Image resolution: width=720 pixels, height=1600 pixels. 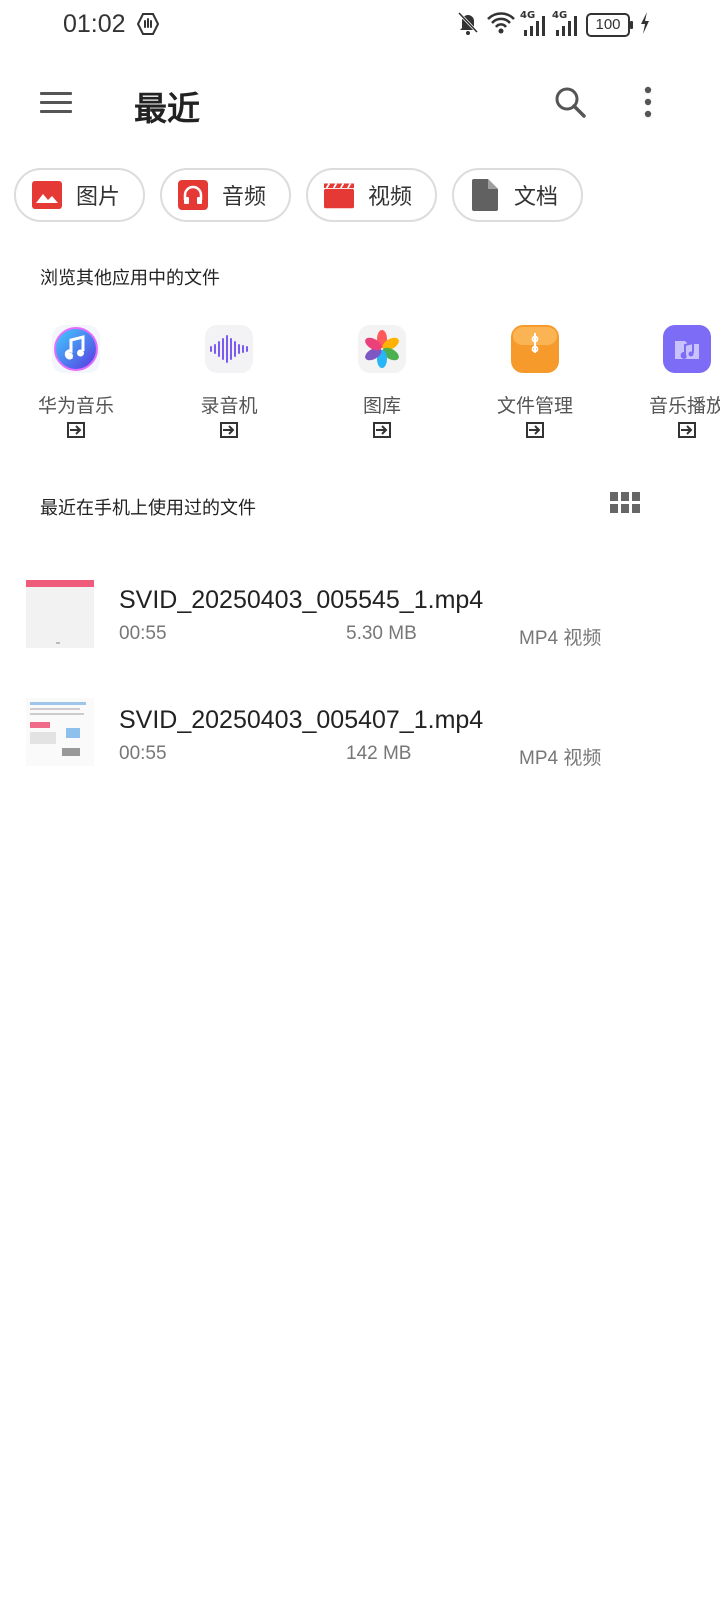 I want to click on app-label: 文件管理, so click(x=534, y=406).